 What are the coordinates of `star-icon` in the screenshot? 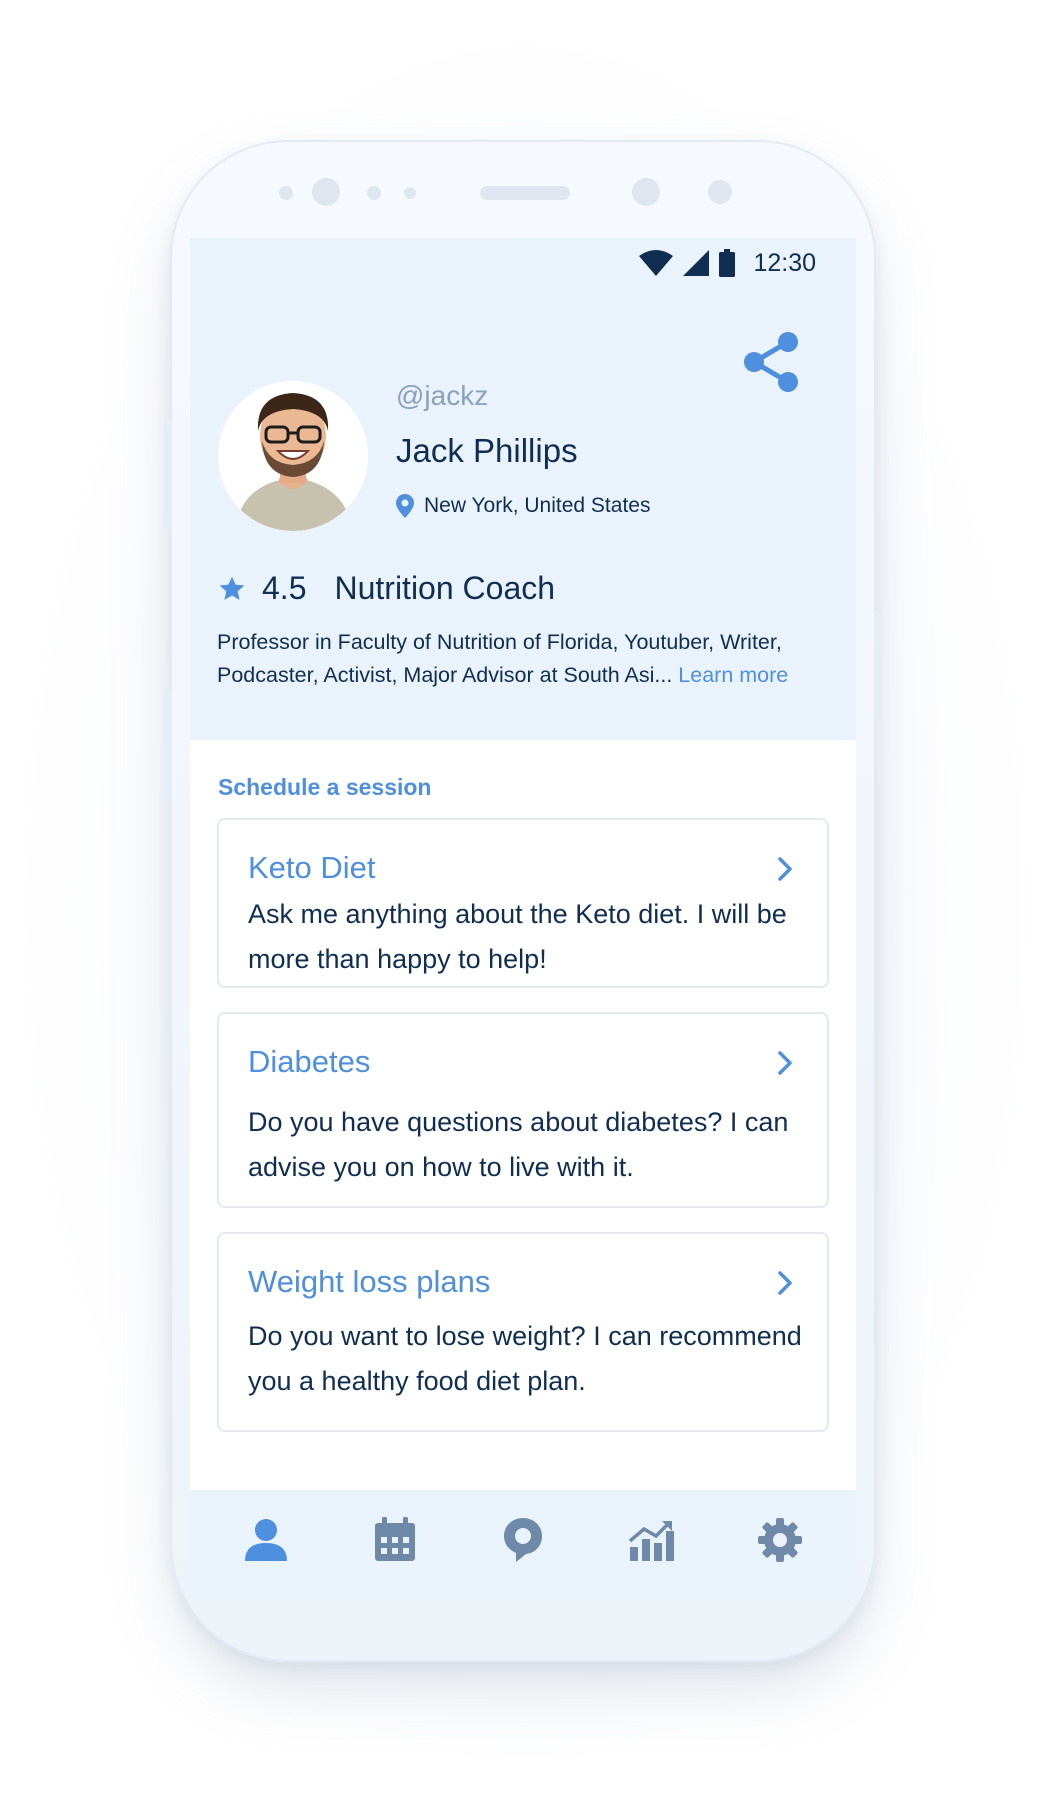 It's located at (232, 588).